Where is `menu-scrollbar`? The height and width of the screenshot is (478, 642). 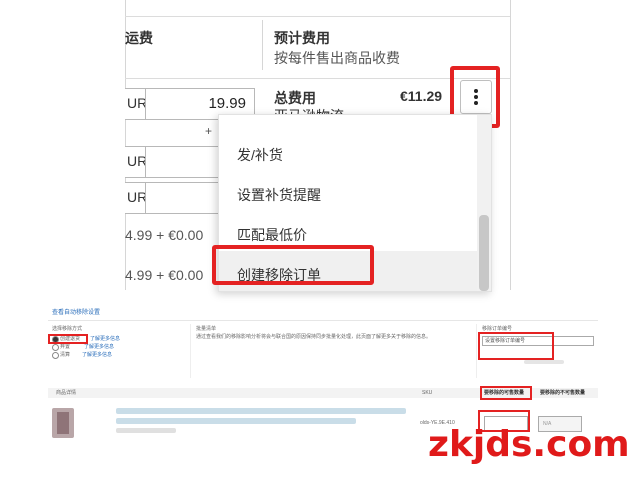 menu-scrollbar is located at coordinates (484, 203).